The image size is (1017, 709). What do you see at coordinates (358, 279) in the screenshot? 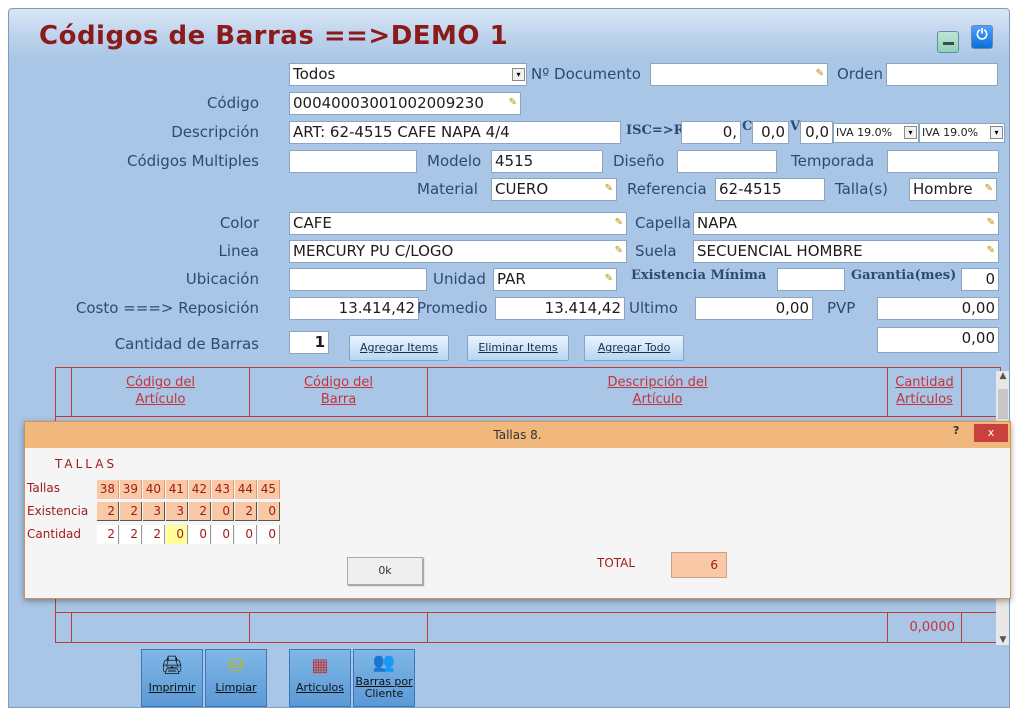
I see `ubicacion-field` at bounding box center [358, 279].